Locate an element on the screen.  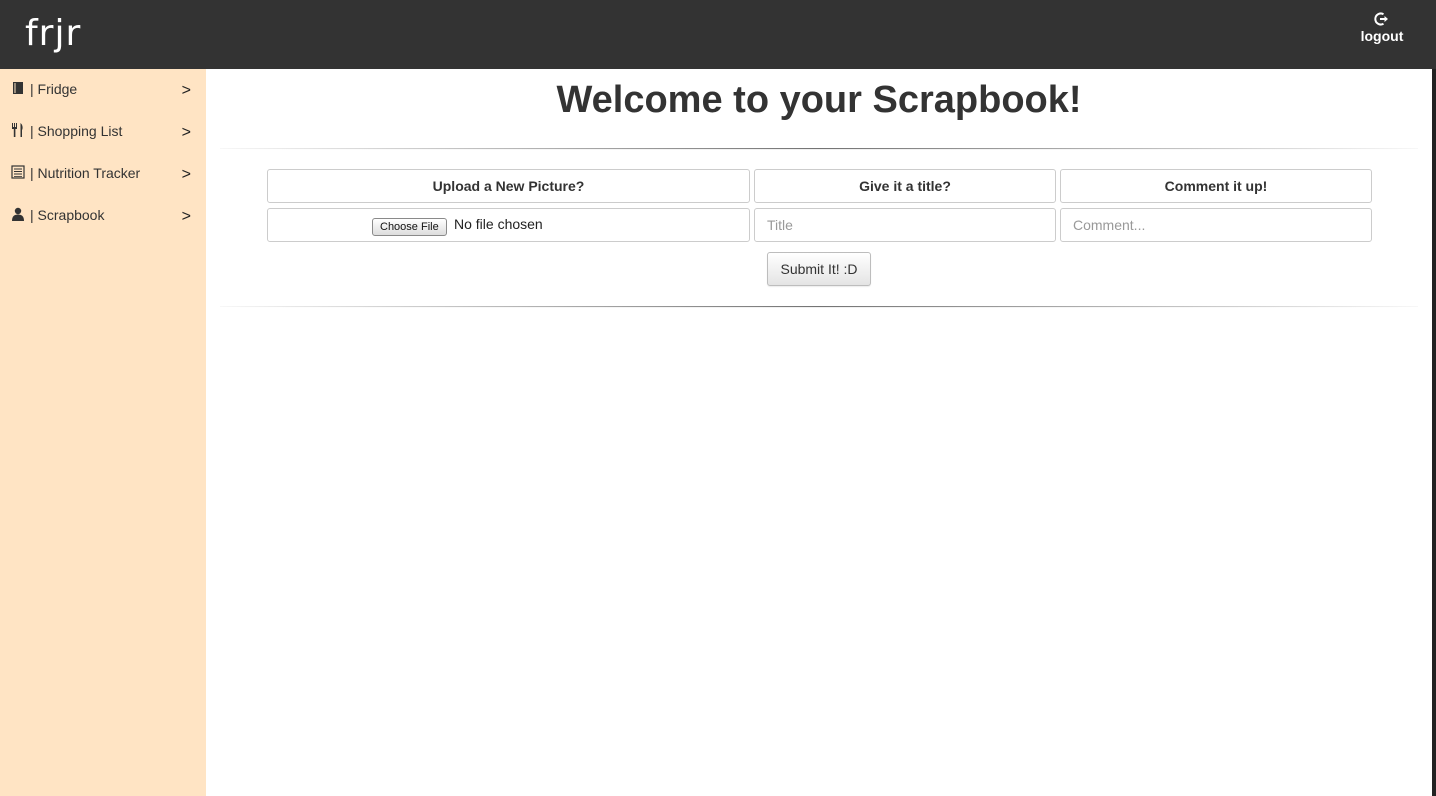
user-icon is located at coordinates (18, 214).